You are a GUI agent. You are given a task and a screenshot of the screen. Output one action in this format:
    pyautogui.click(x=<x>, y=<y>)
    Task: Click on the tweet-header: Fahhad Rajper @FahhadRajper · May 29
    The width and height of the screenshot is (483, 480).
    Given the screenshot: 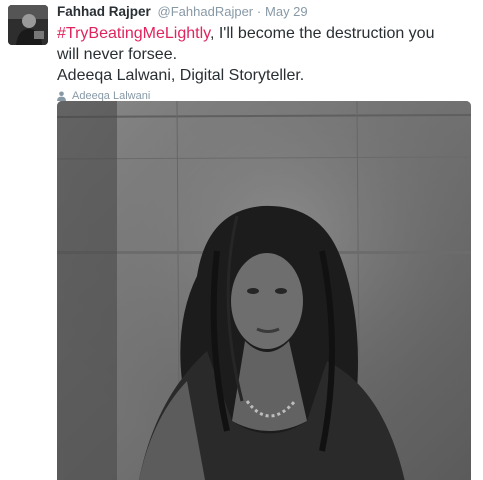 What is the action you would take?
    pyautogui.click(x=266, y=12)
    